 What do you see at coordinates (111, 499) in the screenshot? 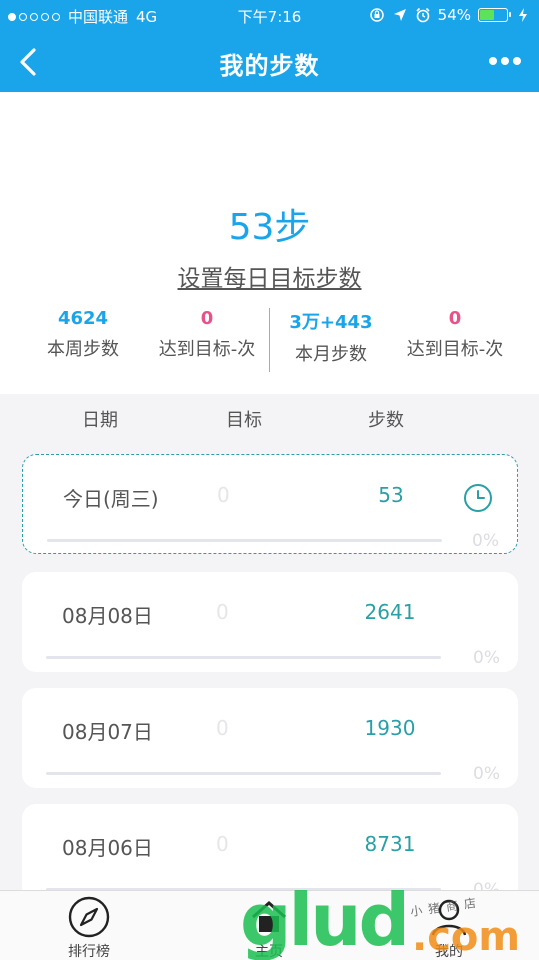
I see `row-date: 今日(周三)` at bounding box center [111, 499].